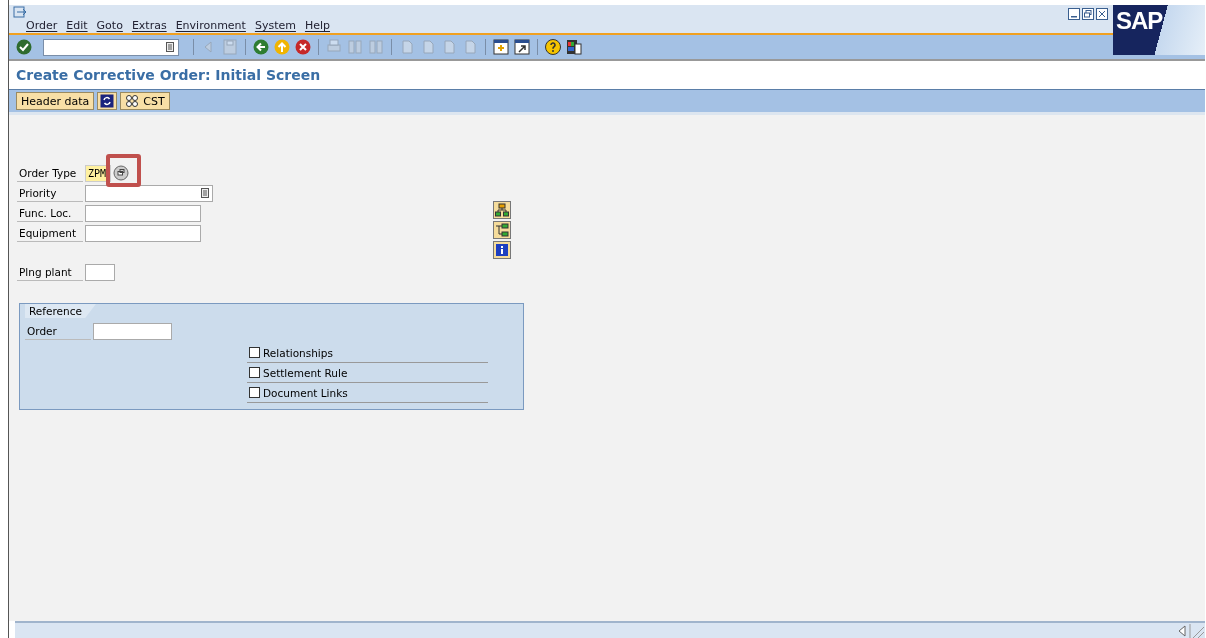 This screenshot has width=1206, height=638. Describe the element at coordinates (317, 25) in the screenshot. I see `menu-item: Help` at that location.